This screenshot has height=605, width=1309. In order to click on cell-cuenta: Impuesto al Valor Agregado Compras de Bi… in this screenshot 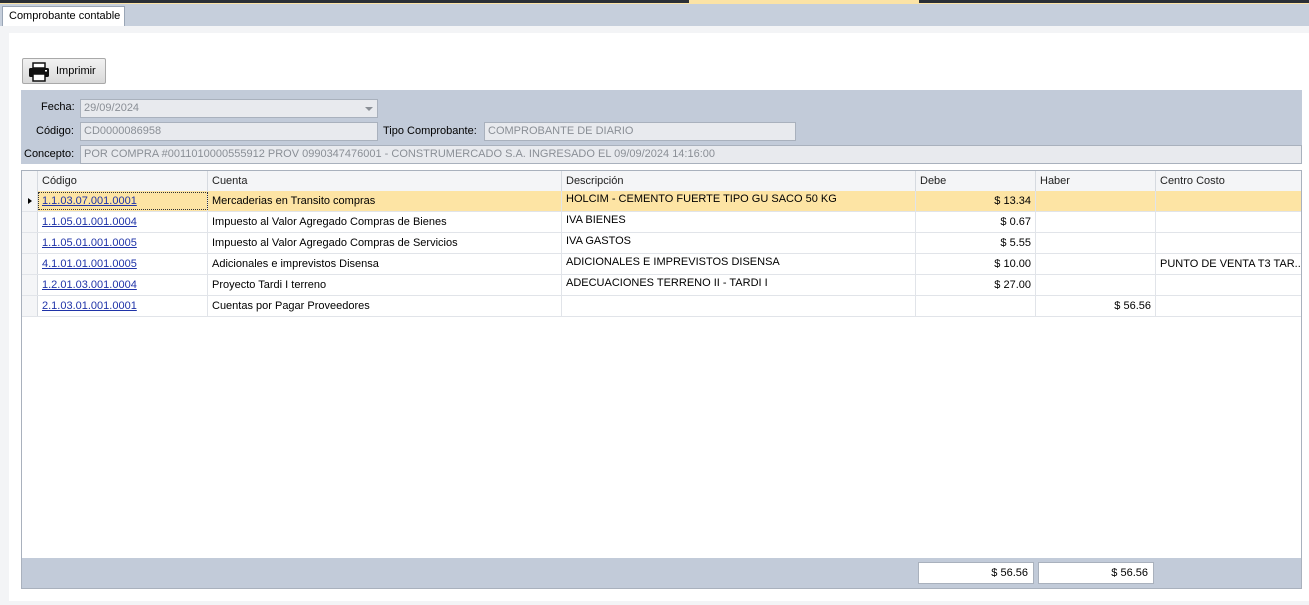, I will do `click(385, 222)`.